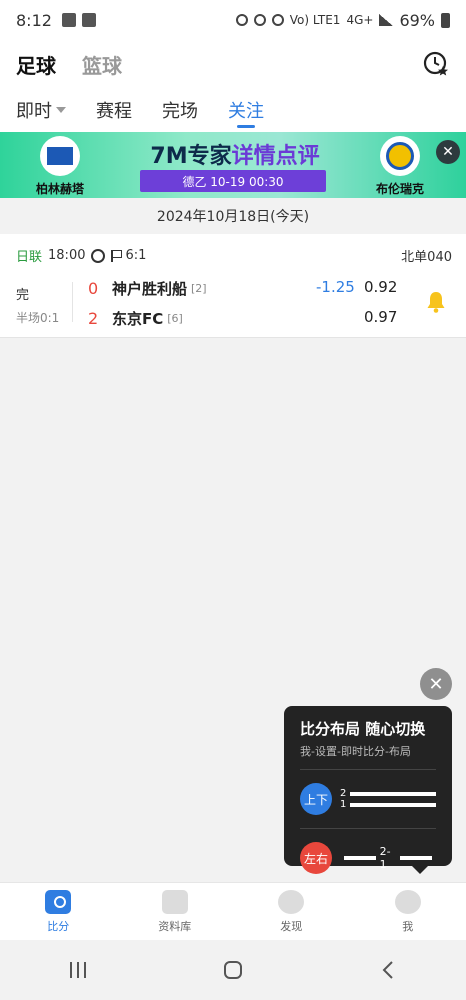 The height and width of the screenshot is (1000, 466). I want to click on match-meta: 日联 18:00 6:1, so click(81, 255).